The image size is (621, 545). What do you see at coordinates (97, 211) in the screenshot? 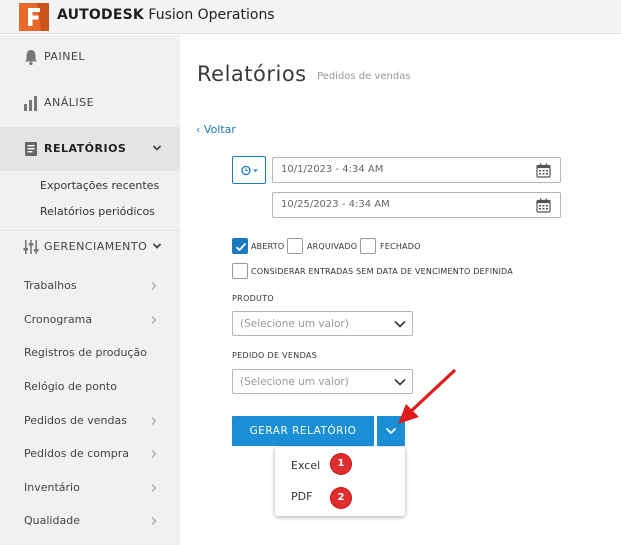
I see `sidebar-subitem-periodicos: Relatórios periódicos` at bounding box center [97, 211].